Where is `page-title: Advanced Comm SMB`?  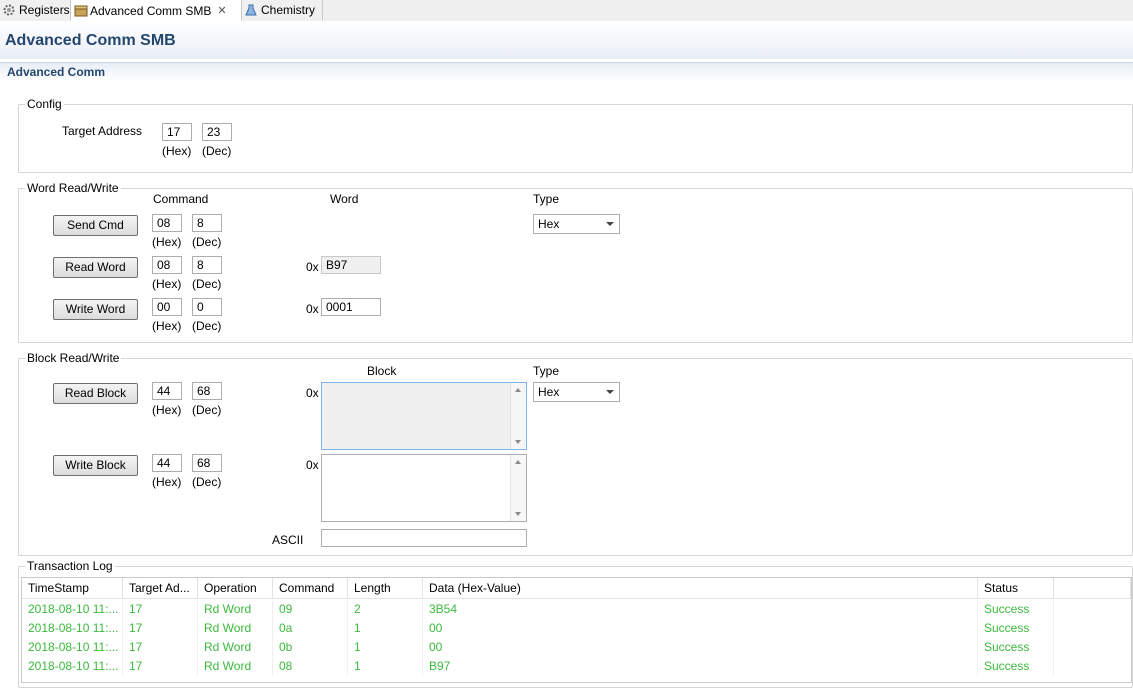
page-title: Advanced Comm SMB is located at coordinates (90, 40).